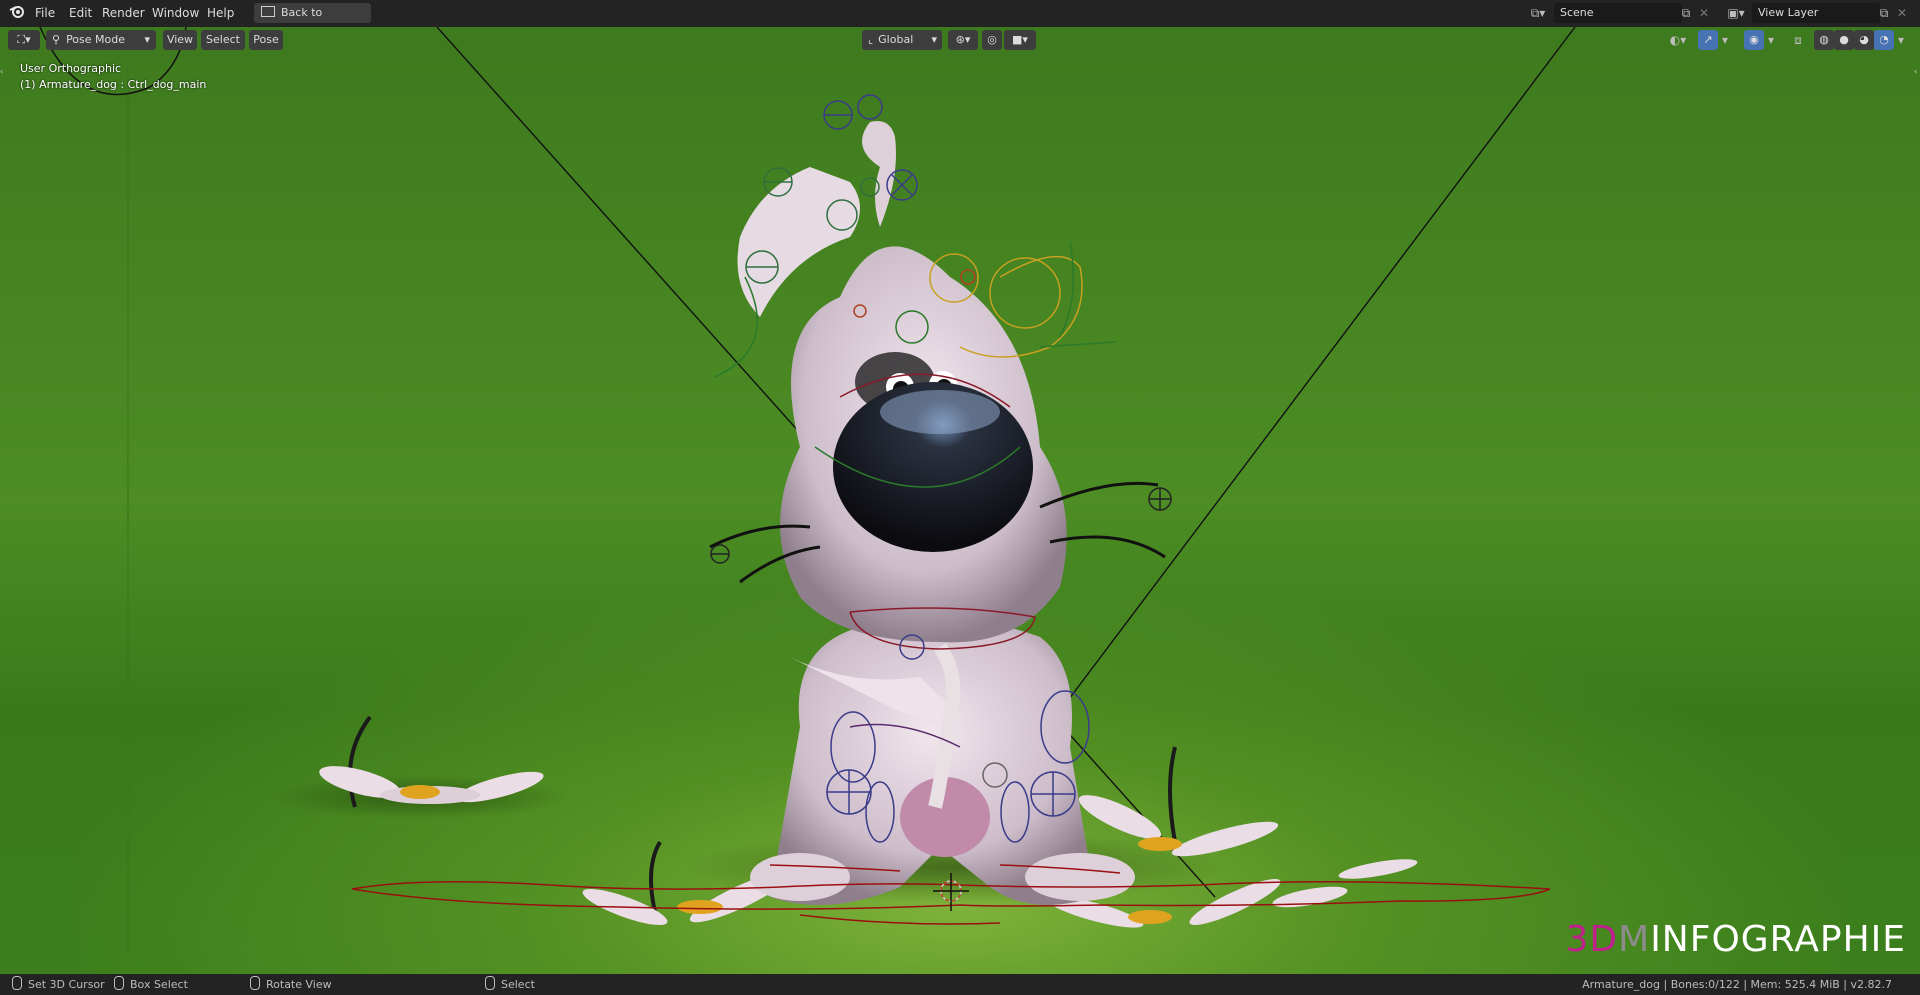 This screenshot has height=995, width=1920. I want to click on watermark-m: M, so click(1634, 939).